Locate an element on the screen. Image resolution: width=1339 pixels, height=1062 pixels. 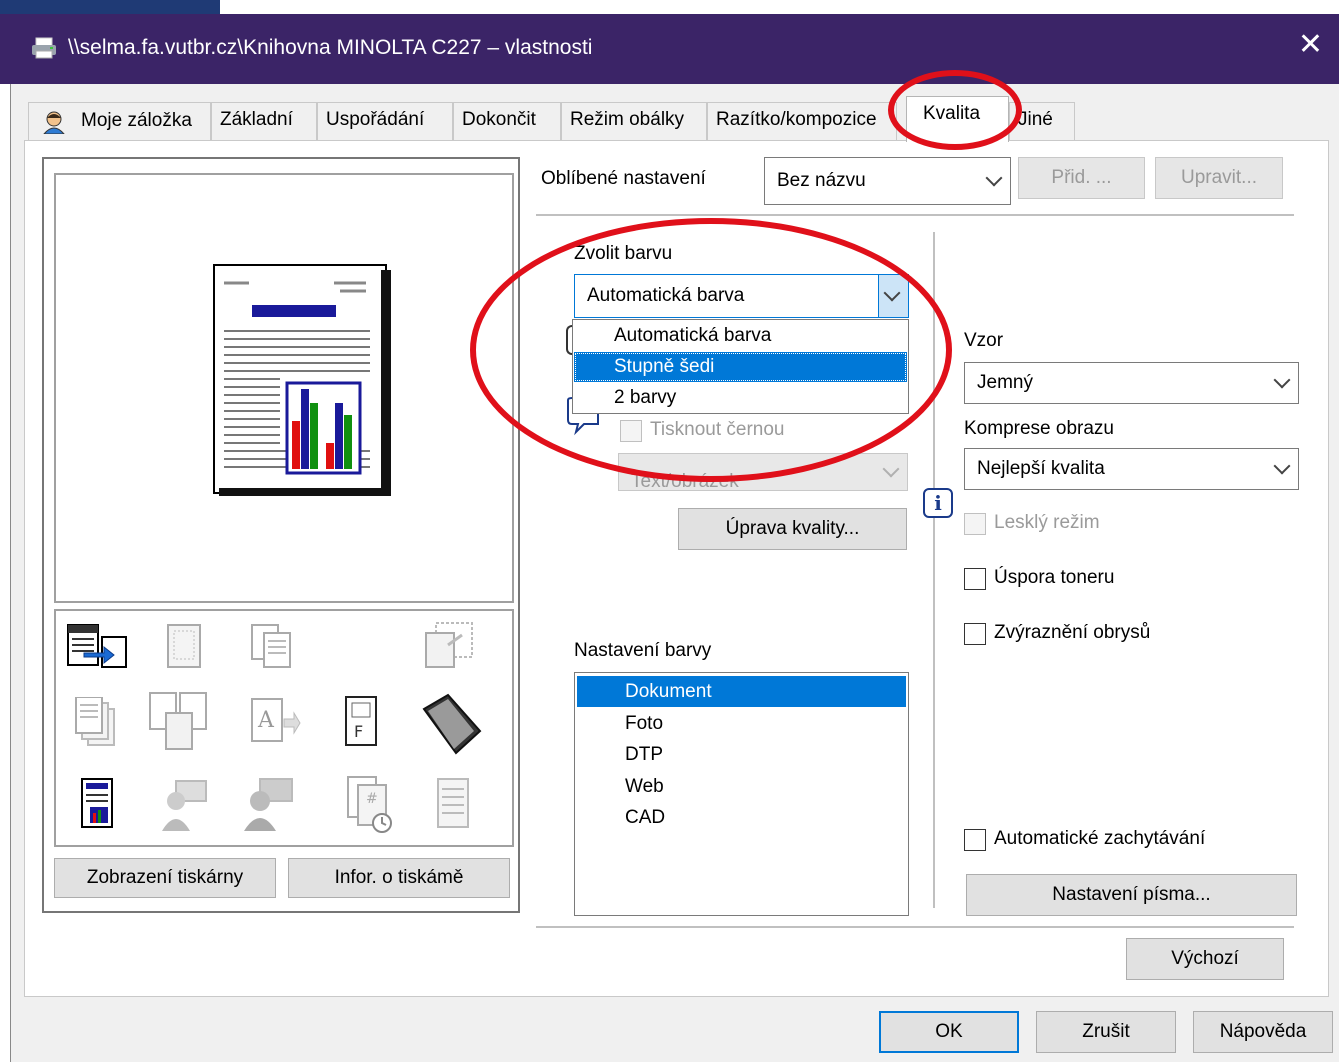
color-option-two-color: 2 barvy is located at coordinates (740, 398).